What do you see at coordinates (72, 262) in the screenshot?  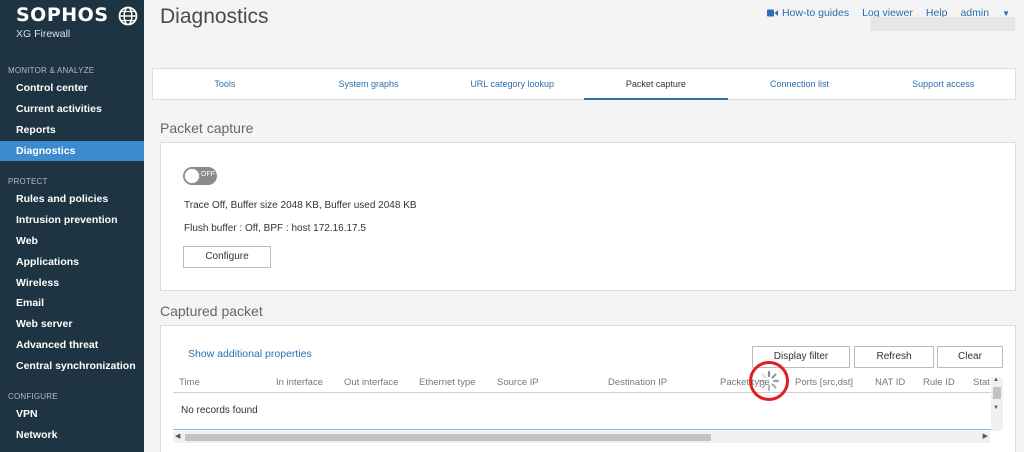 I see `sidebar-item-applications: Applications` at bounding box center [72, 262].